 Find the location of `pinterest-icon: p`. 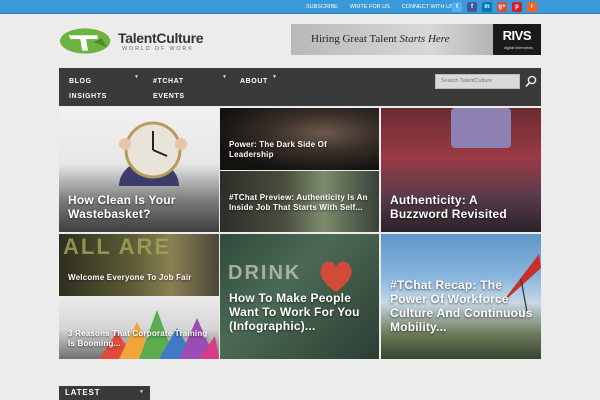

pinterest-icon: p is located at coordinates (517, 7).